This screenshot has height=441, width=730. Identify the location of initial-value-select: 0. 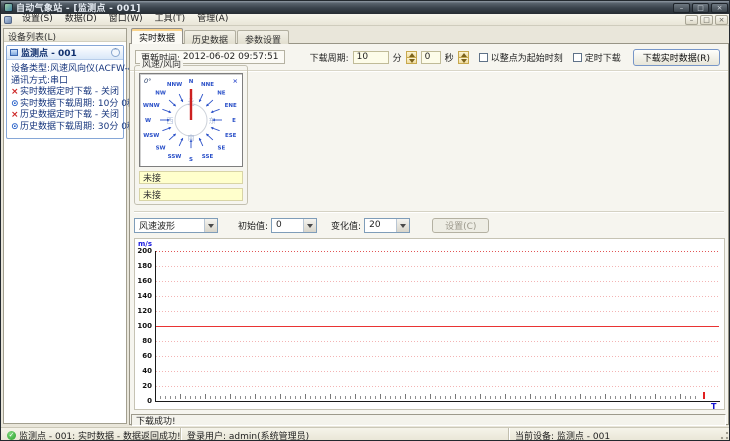
(294, 225).